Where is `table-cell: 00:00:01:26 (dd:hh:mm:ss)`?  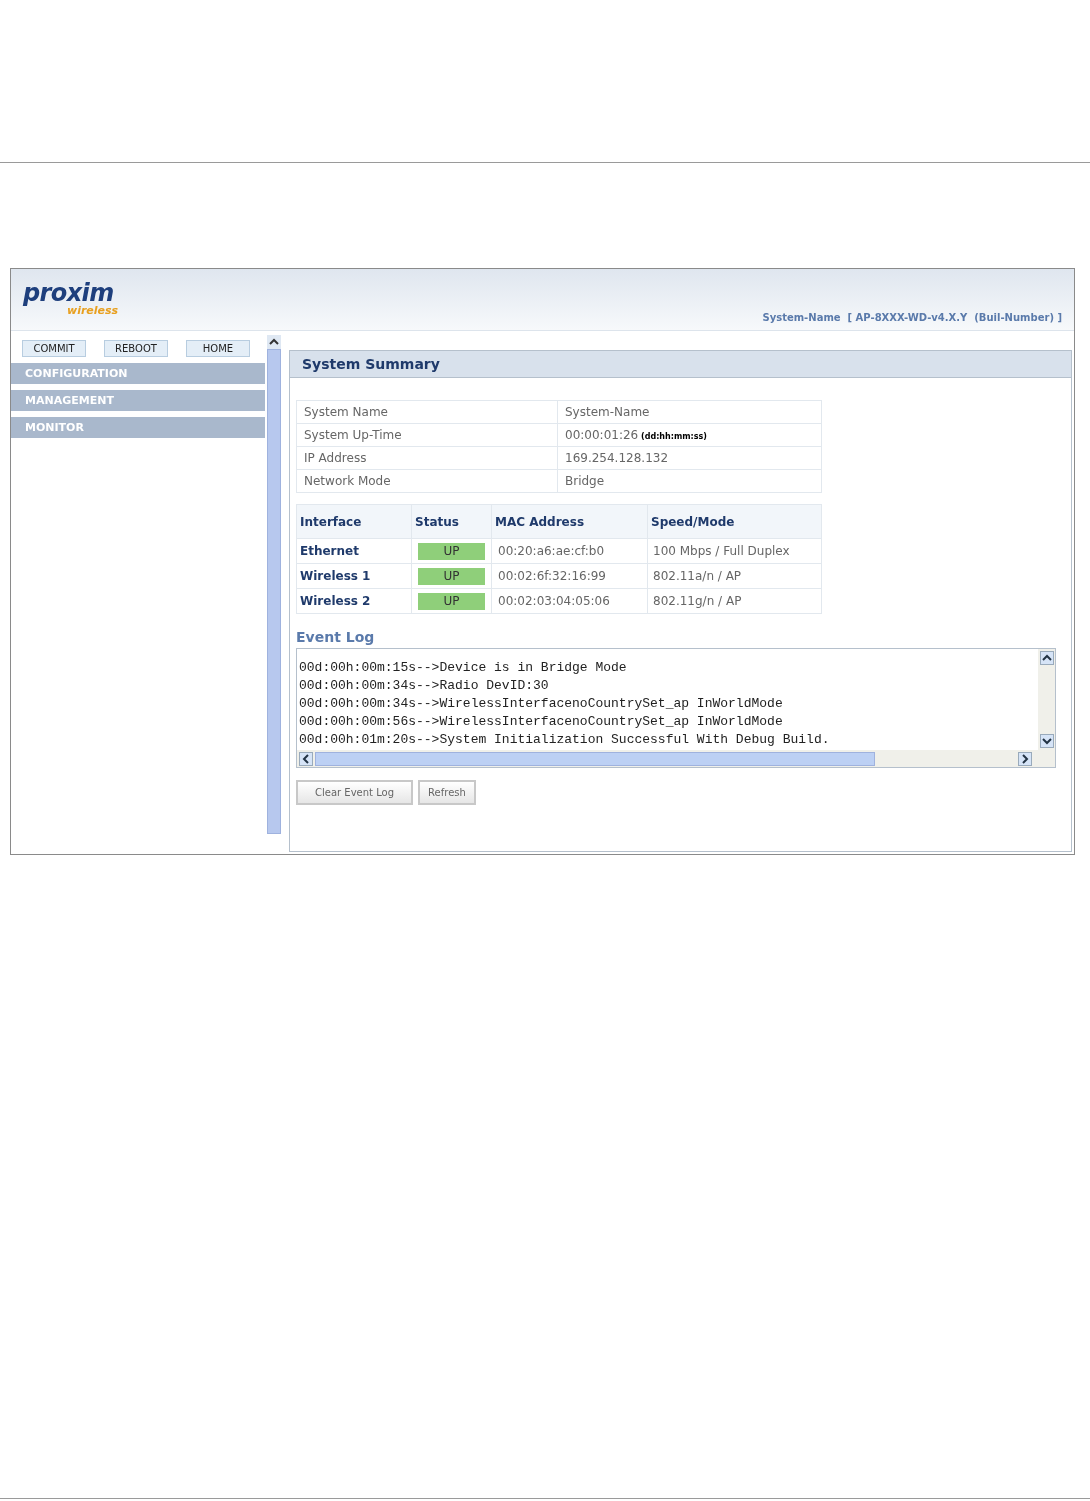
table-cell: 00:00:01:26 (dd:hh:mm:ss) is located at coordinates (689, 435).